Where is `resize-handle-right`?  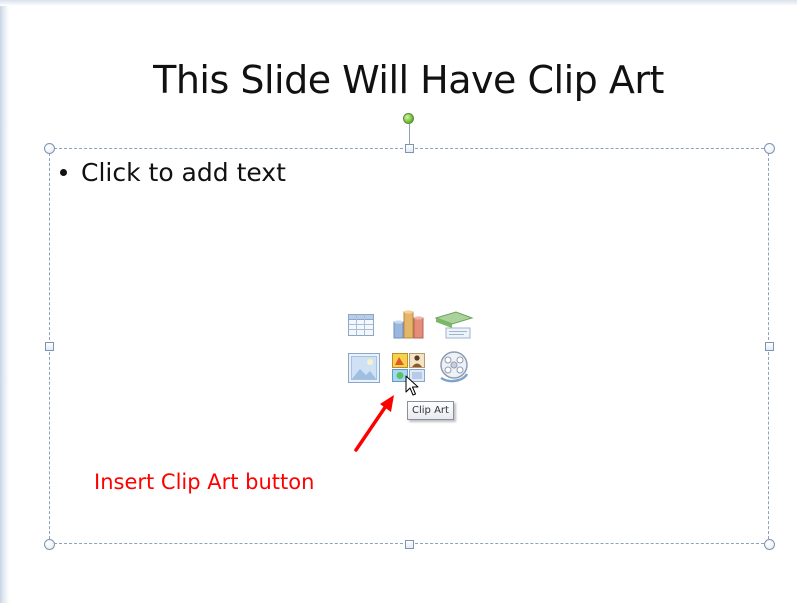
resize-handle-right is located at coordinates (769, 346).